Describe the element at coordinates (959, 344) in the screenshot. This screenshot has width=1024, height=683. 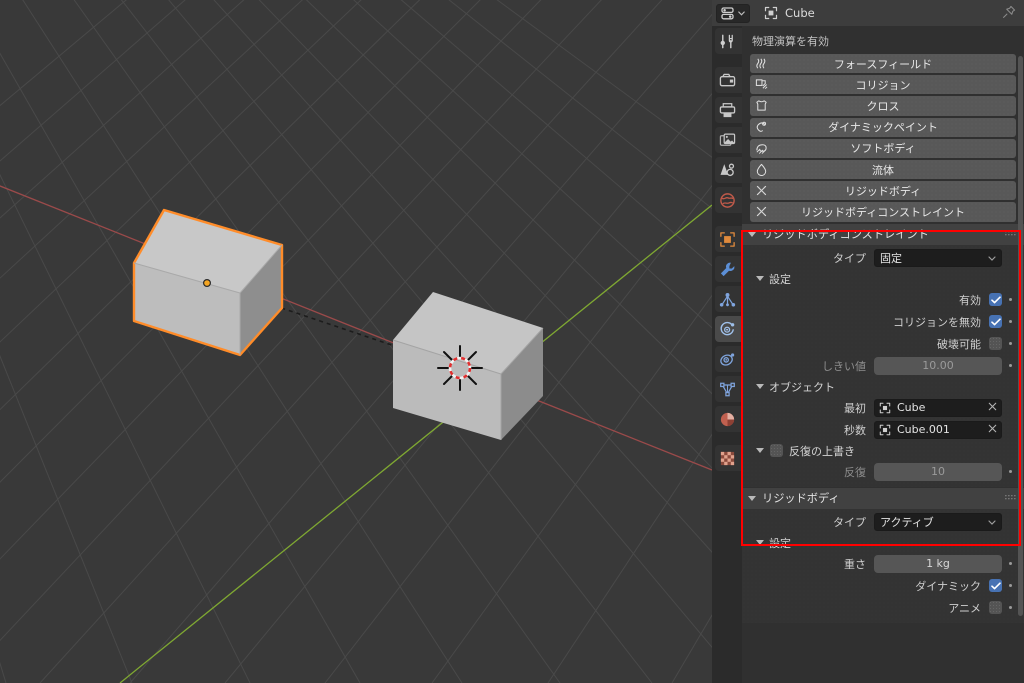
I see `breakable-label: 破壊可能` at that location.